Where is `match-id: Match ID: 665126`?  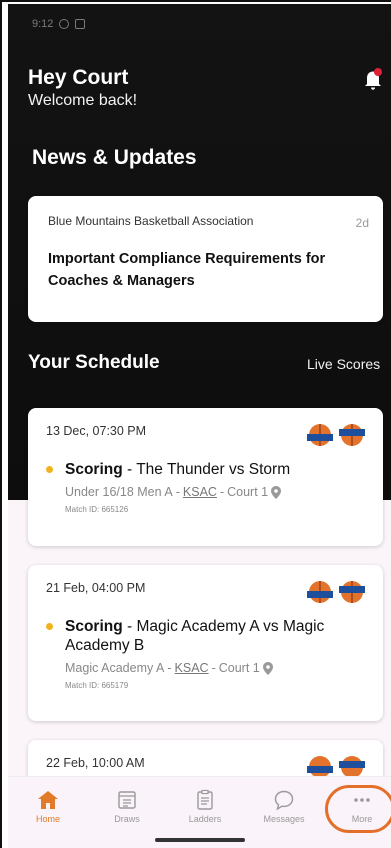 match-id: Match ID: 665126 is located at coordinates (97, 509).